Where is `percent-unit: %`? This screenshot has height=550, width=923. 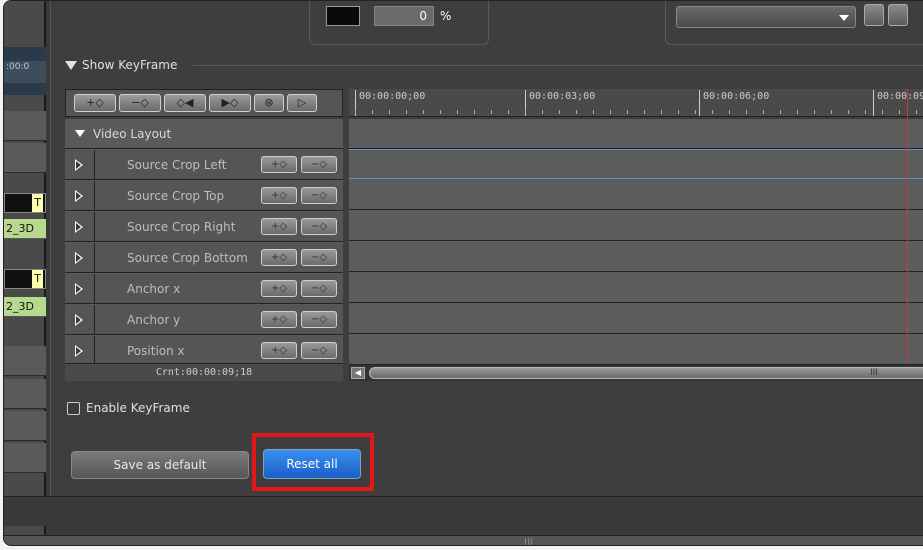
percent-unit: % is located at coordinates (446, 16).